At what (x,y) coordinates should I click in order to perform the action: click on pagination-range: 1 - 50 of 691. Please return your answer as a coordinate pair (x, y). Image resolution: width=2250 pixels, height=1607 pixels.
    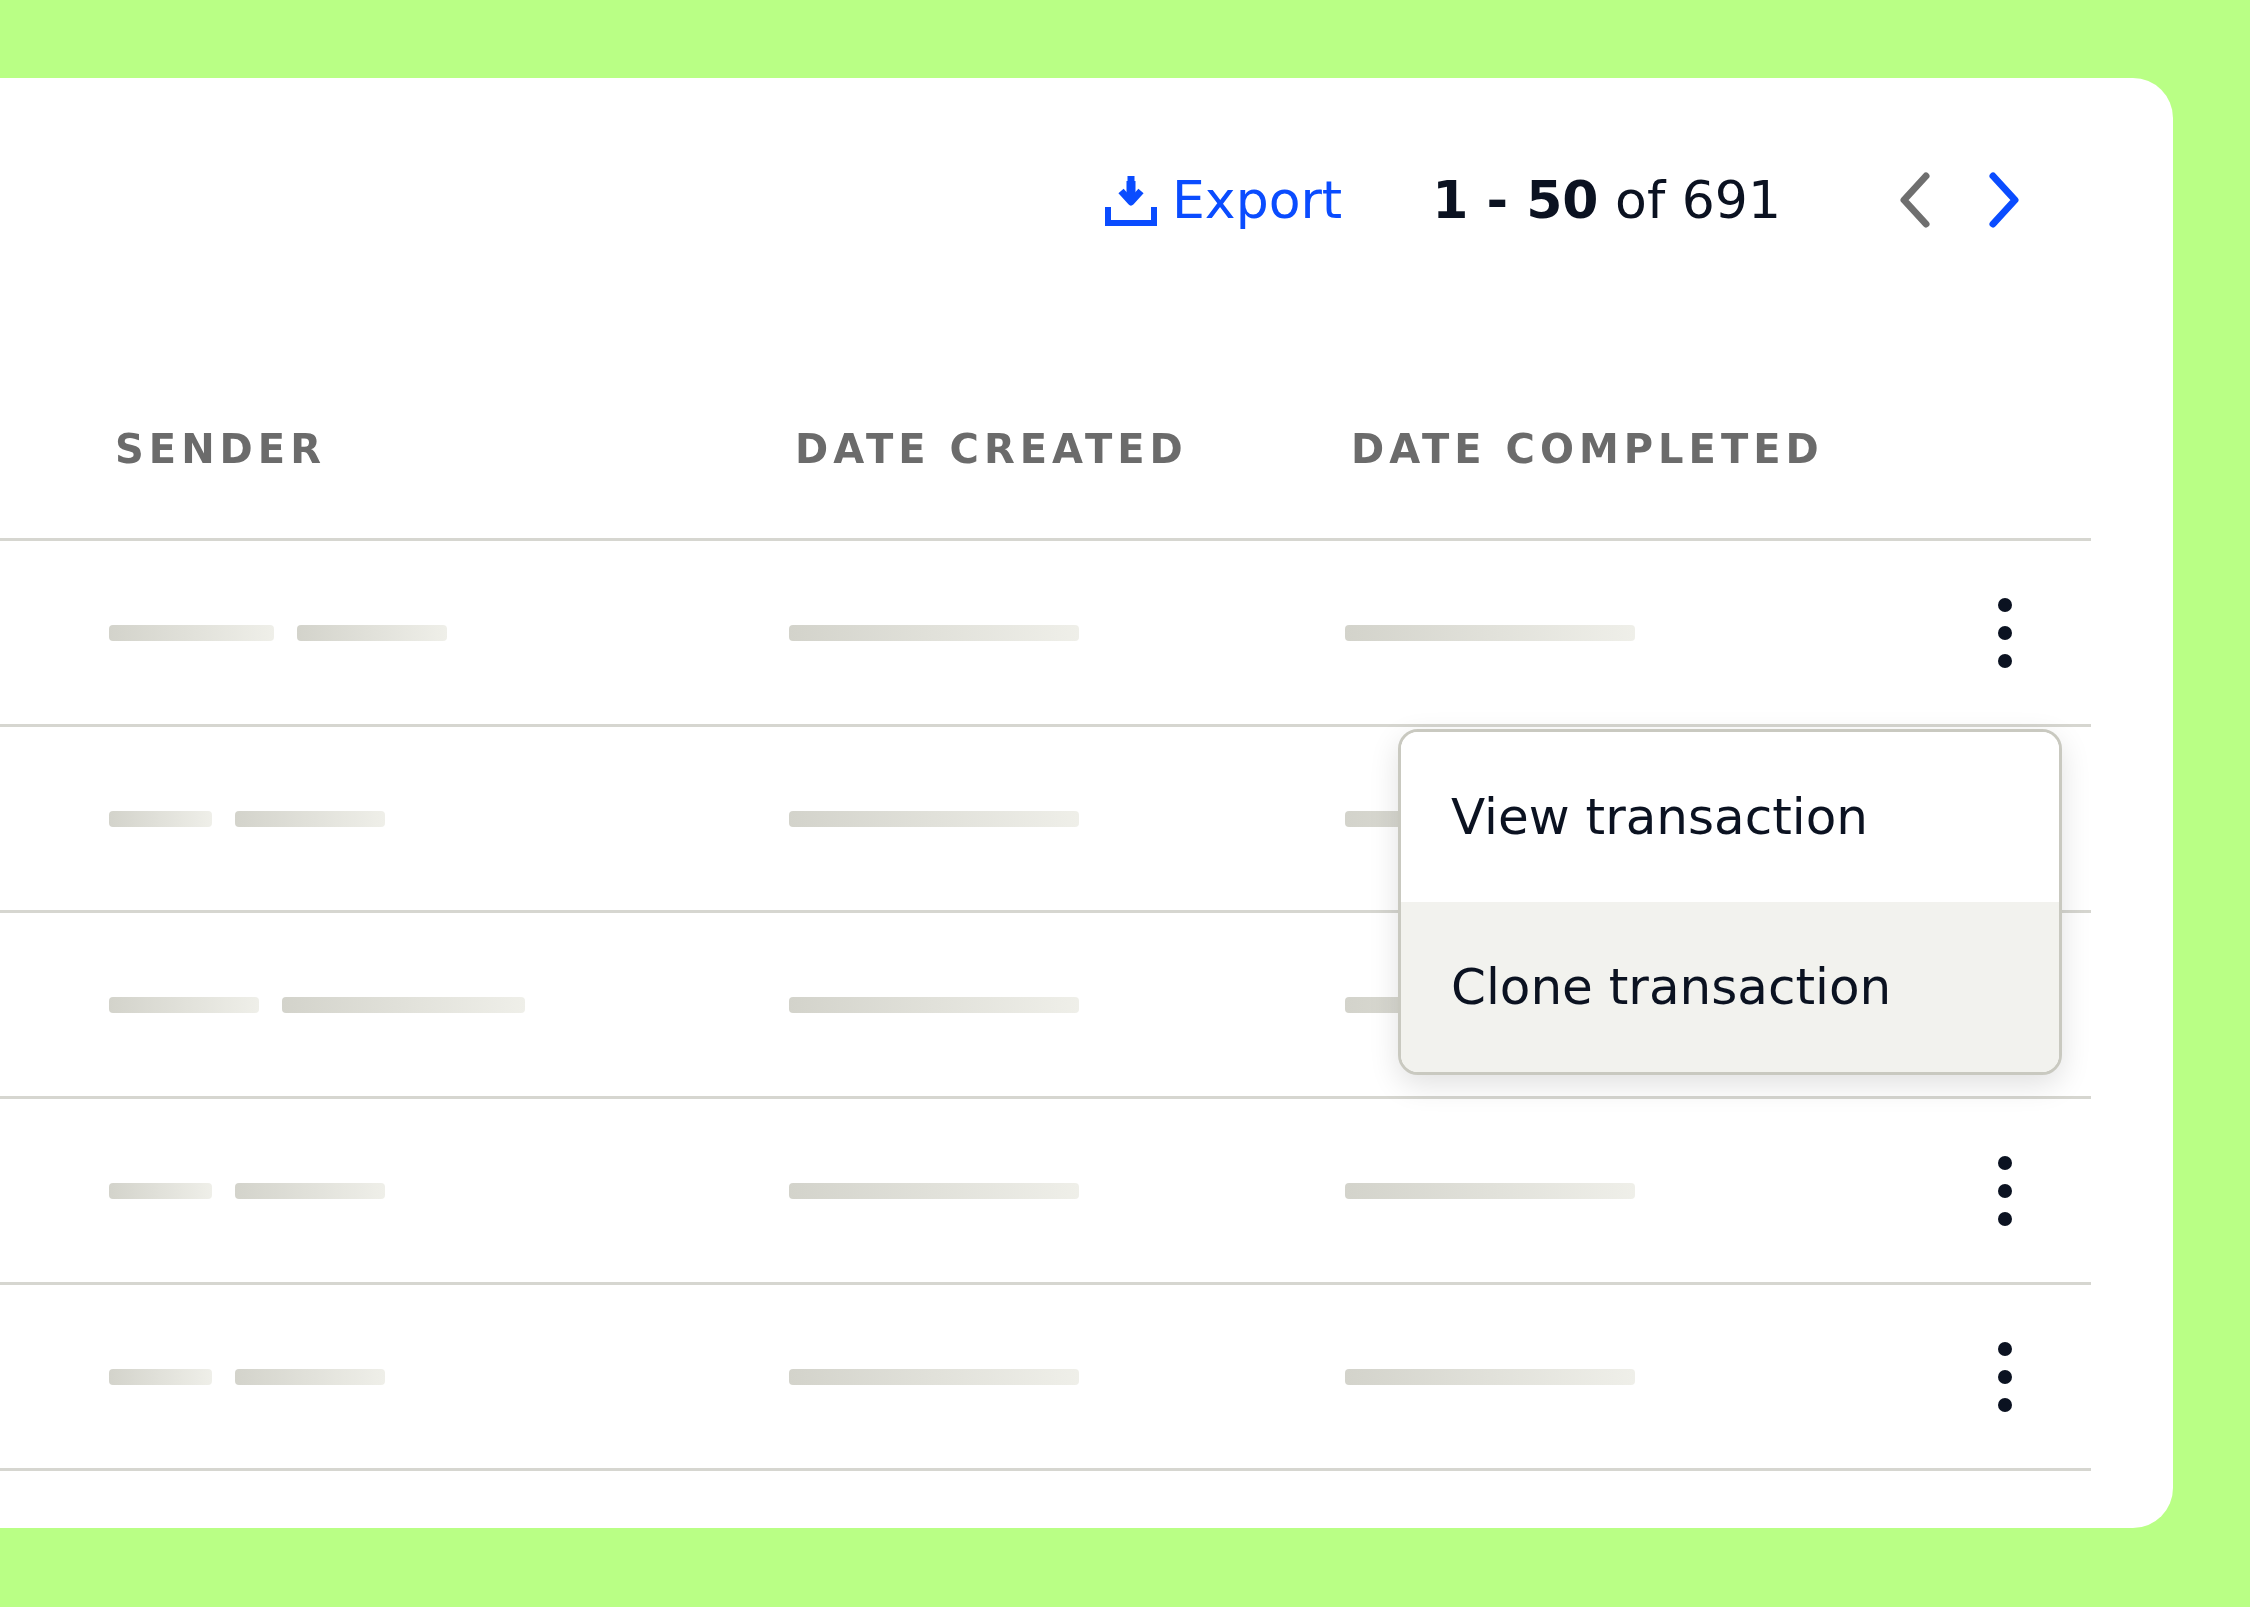
    Looking at the image, I should click on (1606, 200).